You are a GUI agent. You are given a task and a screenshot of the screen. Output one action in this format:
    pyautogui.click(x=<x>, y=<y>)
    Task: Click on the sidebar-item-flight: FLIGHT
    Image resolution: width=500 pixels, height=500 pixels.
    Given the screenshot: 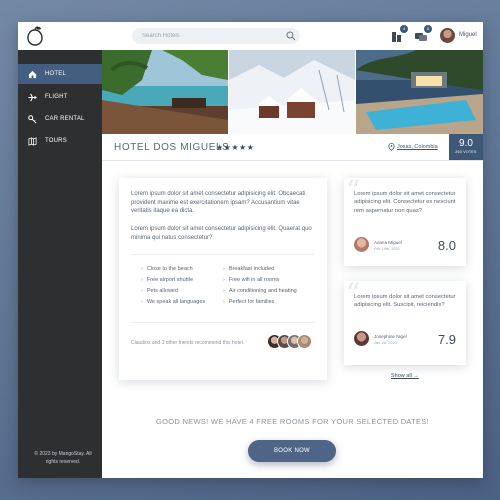 What is the action you would take?
    pyautogui.click(x=60, y=97)
    